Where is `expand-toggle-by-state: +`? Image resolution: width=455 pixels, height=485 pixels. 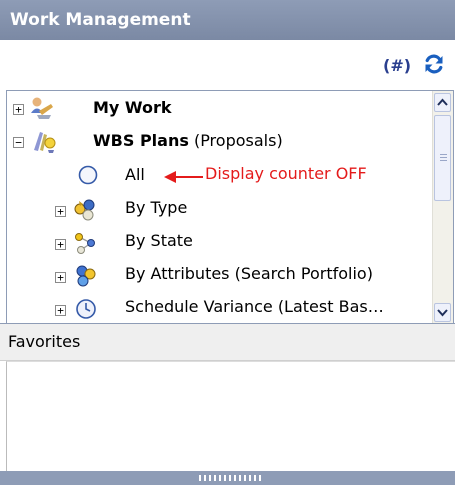 expand-toggle-by-state: + is located at coordinates (60, 244).